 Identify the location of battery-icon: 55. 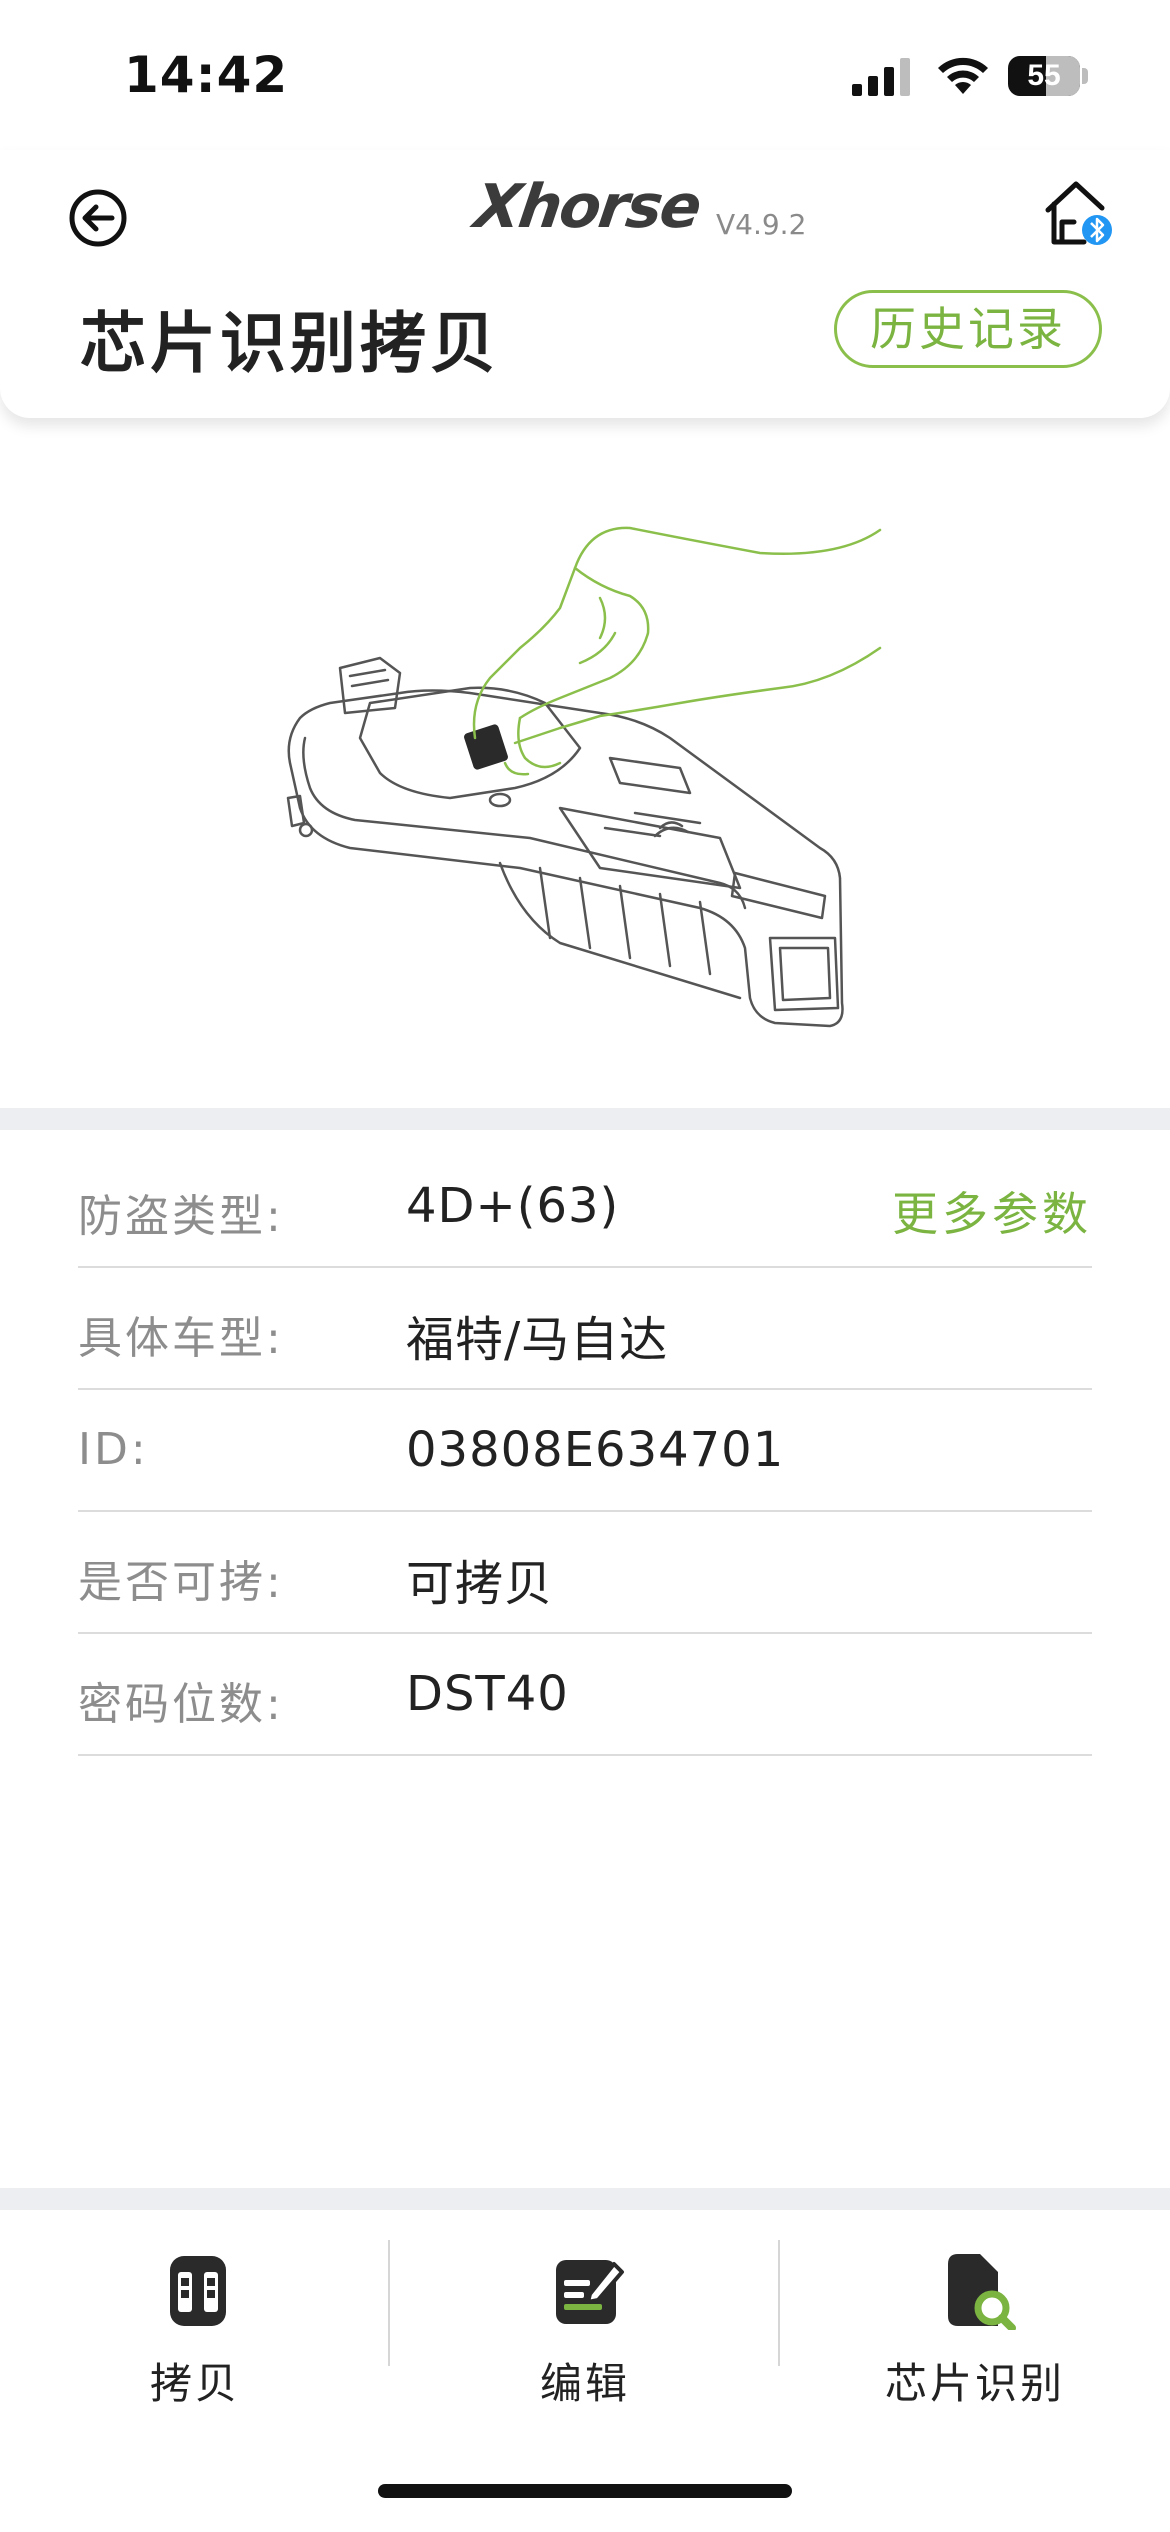
(1044, 76).